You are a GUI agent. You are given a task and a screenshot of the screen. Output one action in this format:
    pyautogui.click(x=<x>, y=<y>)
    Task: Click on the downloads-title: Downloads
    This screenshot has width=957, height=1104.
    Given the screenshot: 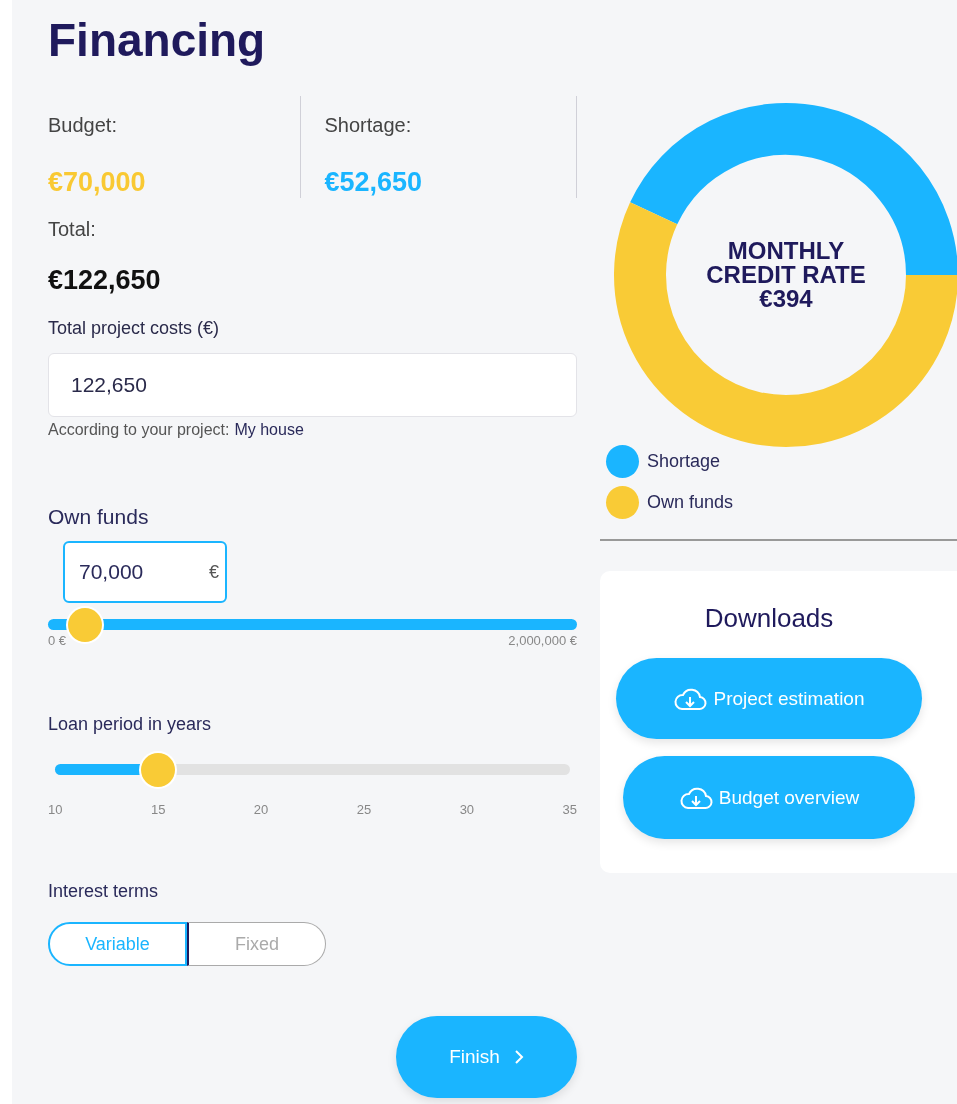 What is the action you would take?
    pyautogui.click(x=769, y=618)
    